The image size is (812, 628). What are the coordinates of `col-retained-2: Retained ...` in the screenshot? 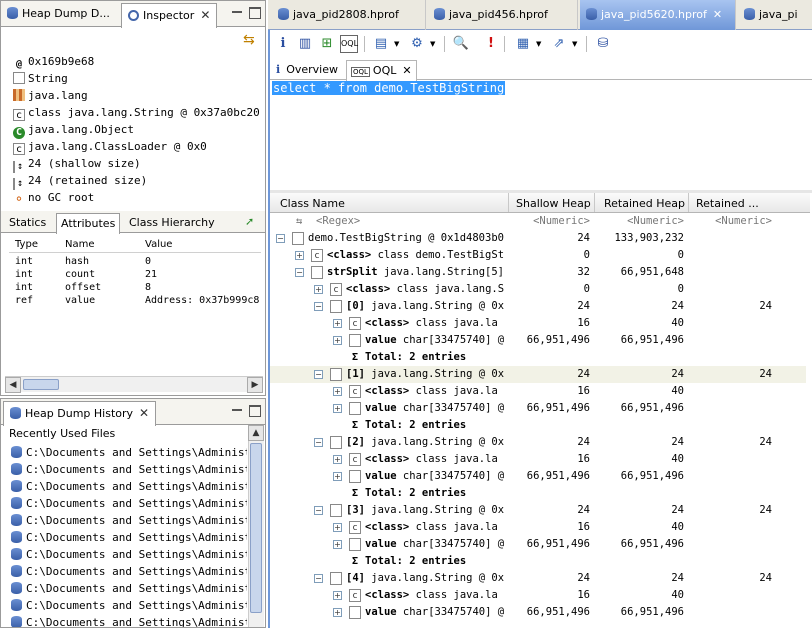 It's located at (736, 203).